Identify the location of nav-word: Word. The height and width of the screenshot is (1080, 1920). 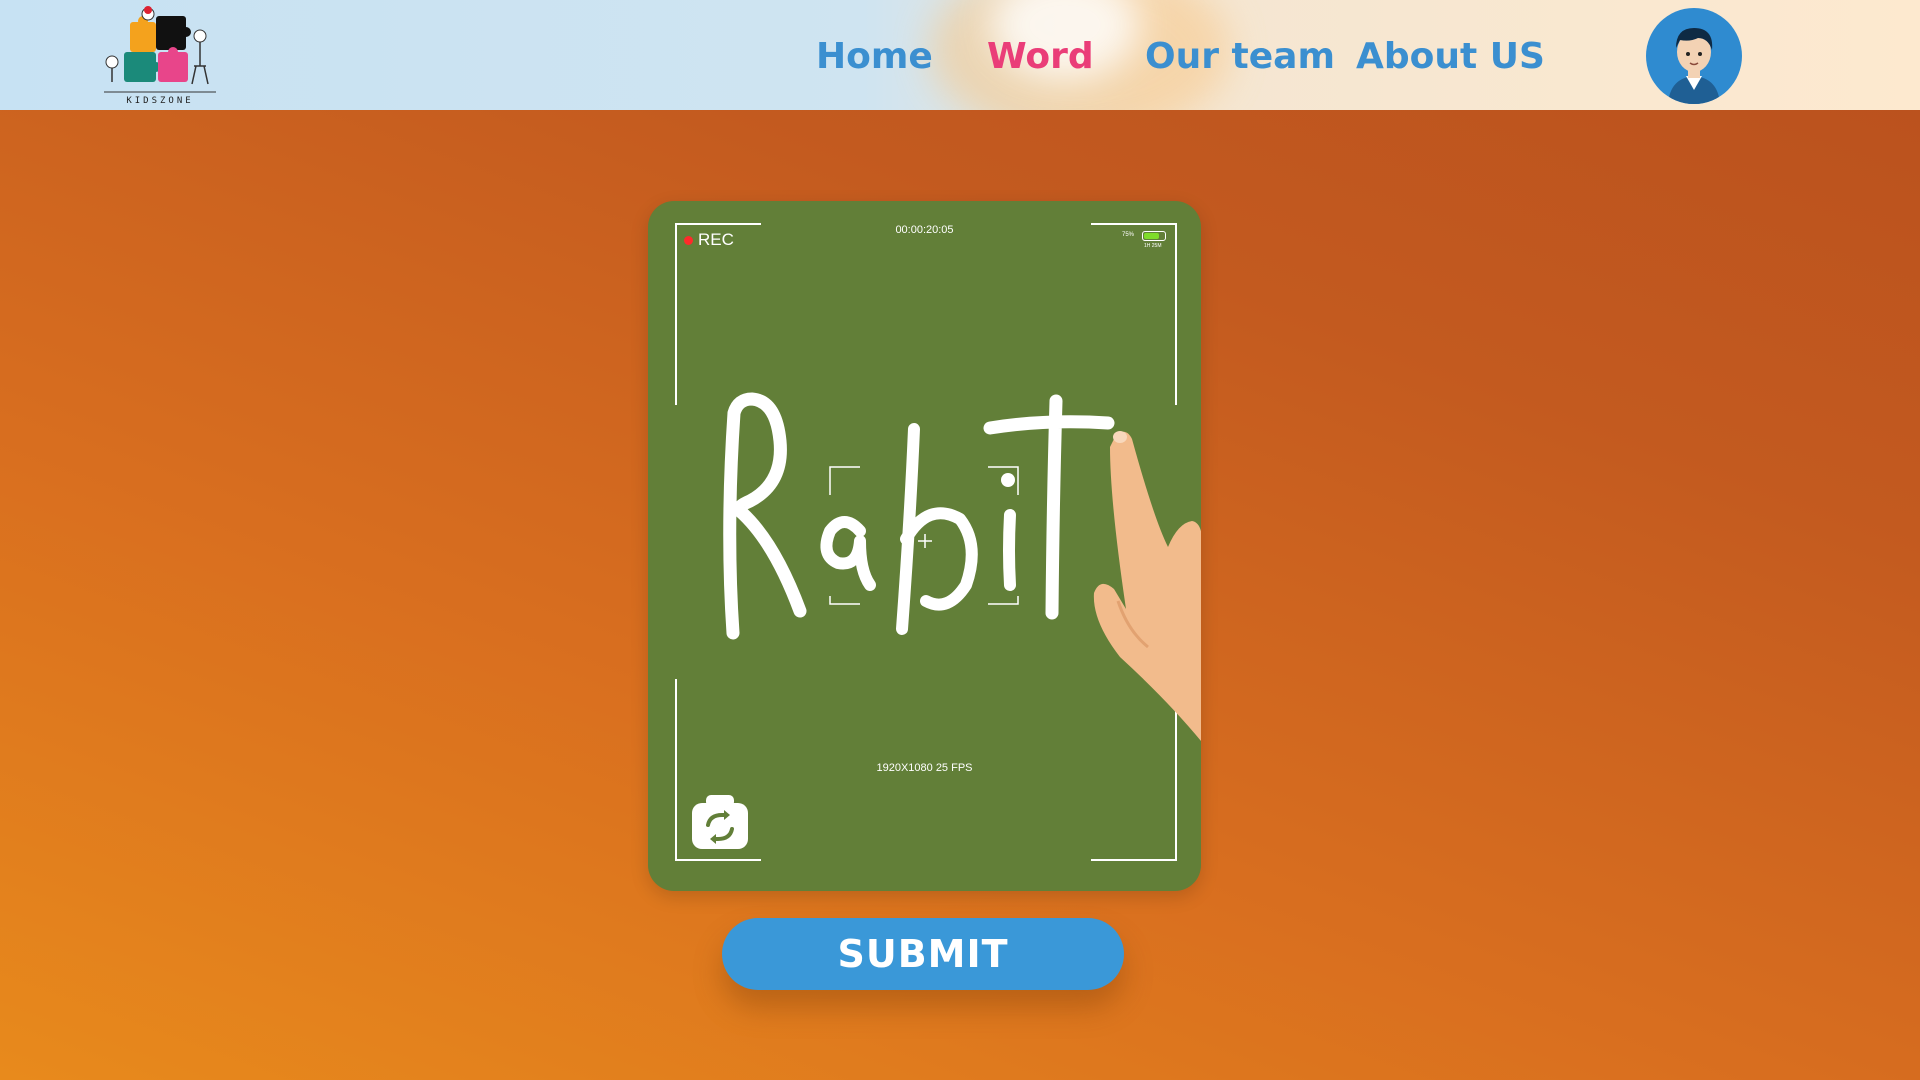
(1040, 56).